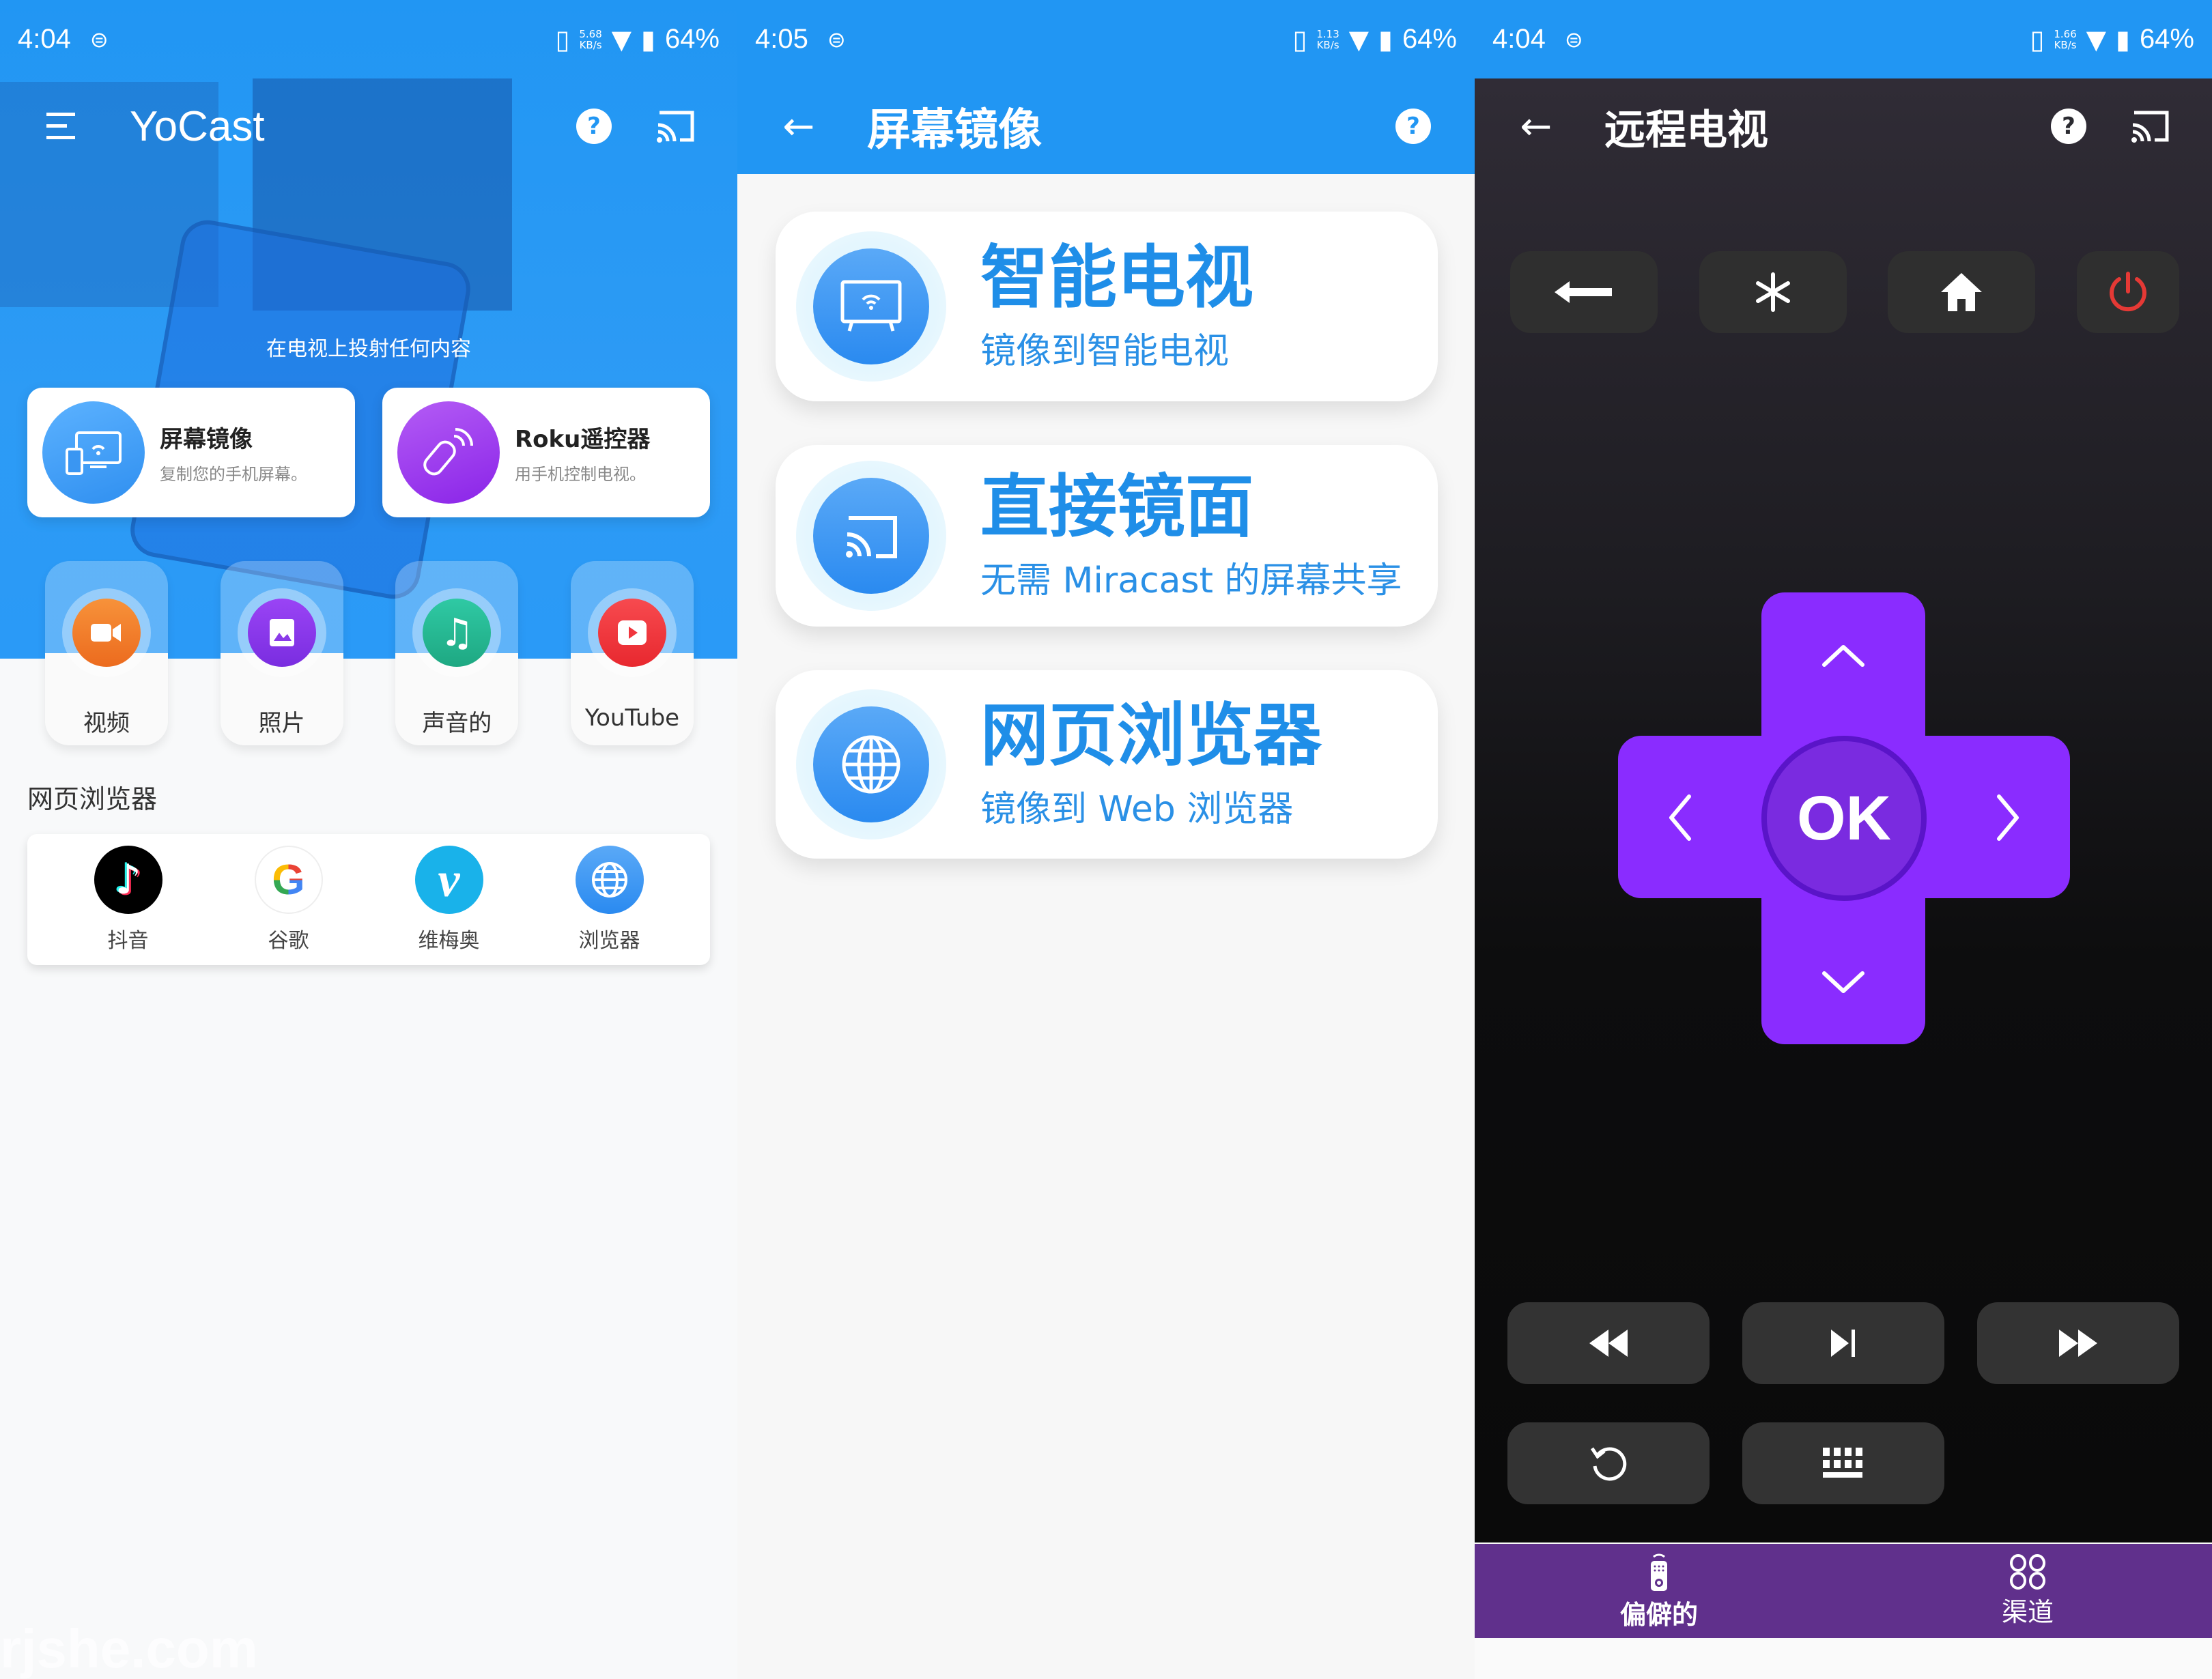  What do you see at coordinates (1844, 818) in the screenshot?
I see `ok-button: OK` at bounding box center [1844, 818].